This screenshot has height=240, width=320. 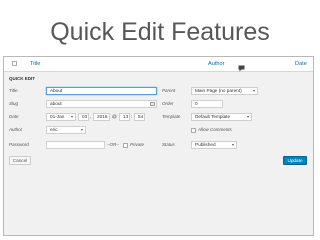 What do you see at coordinates (91, 116) in the screenshot?
I see `date-comma: ,` at bounding box center [91, 116].